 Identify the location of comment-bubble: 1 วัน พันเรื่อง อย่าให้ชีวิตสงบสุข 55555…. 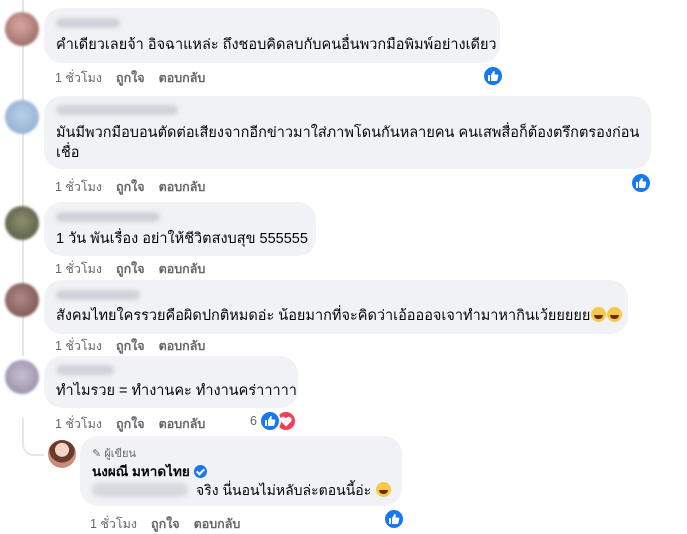
(180, 229).